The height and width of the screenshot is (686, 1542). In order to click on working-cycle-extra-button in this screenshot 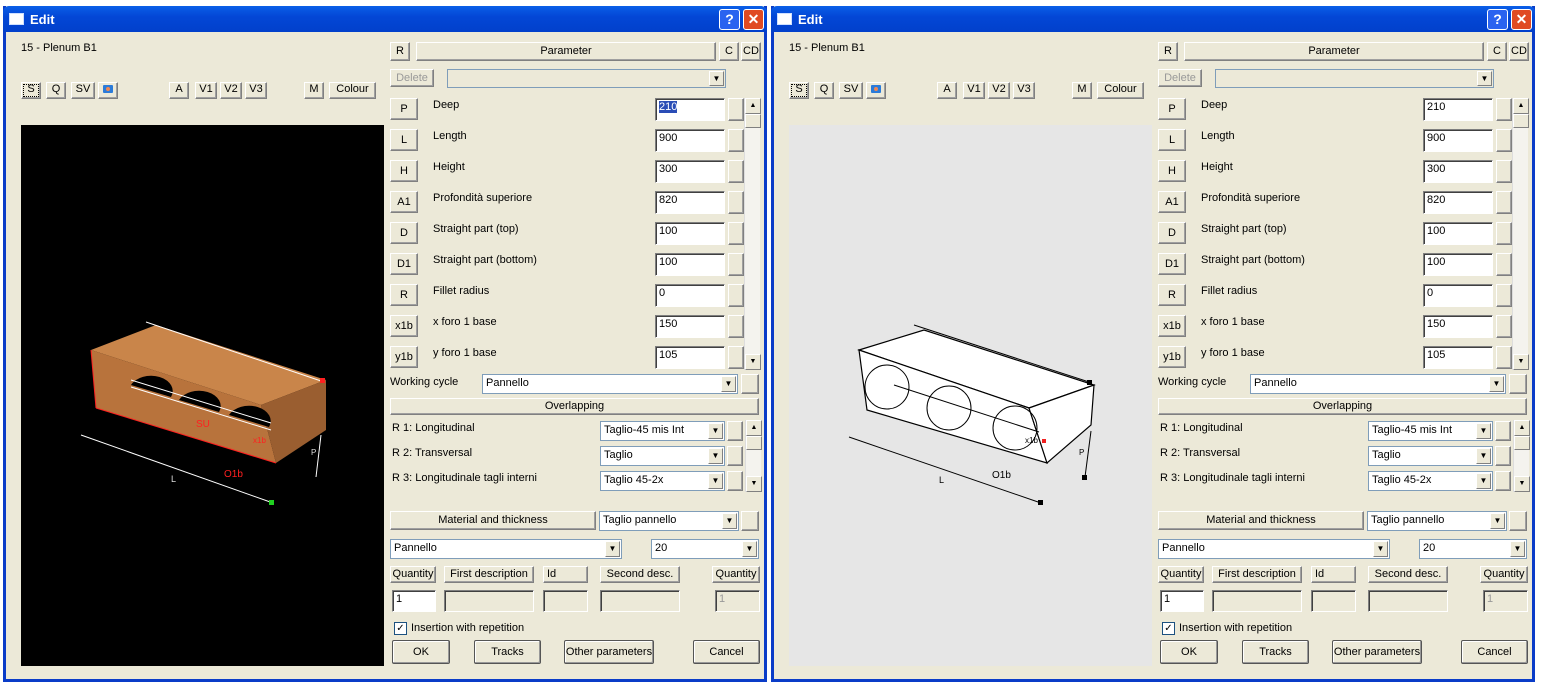, I will do `click(750, 384)`.